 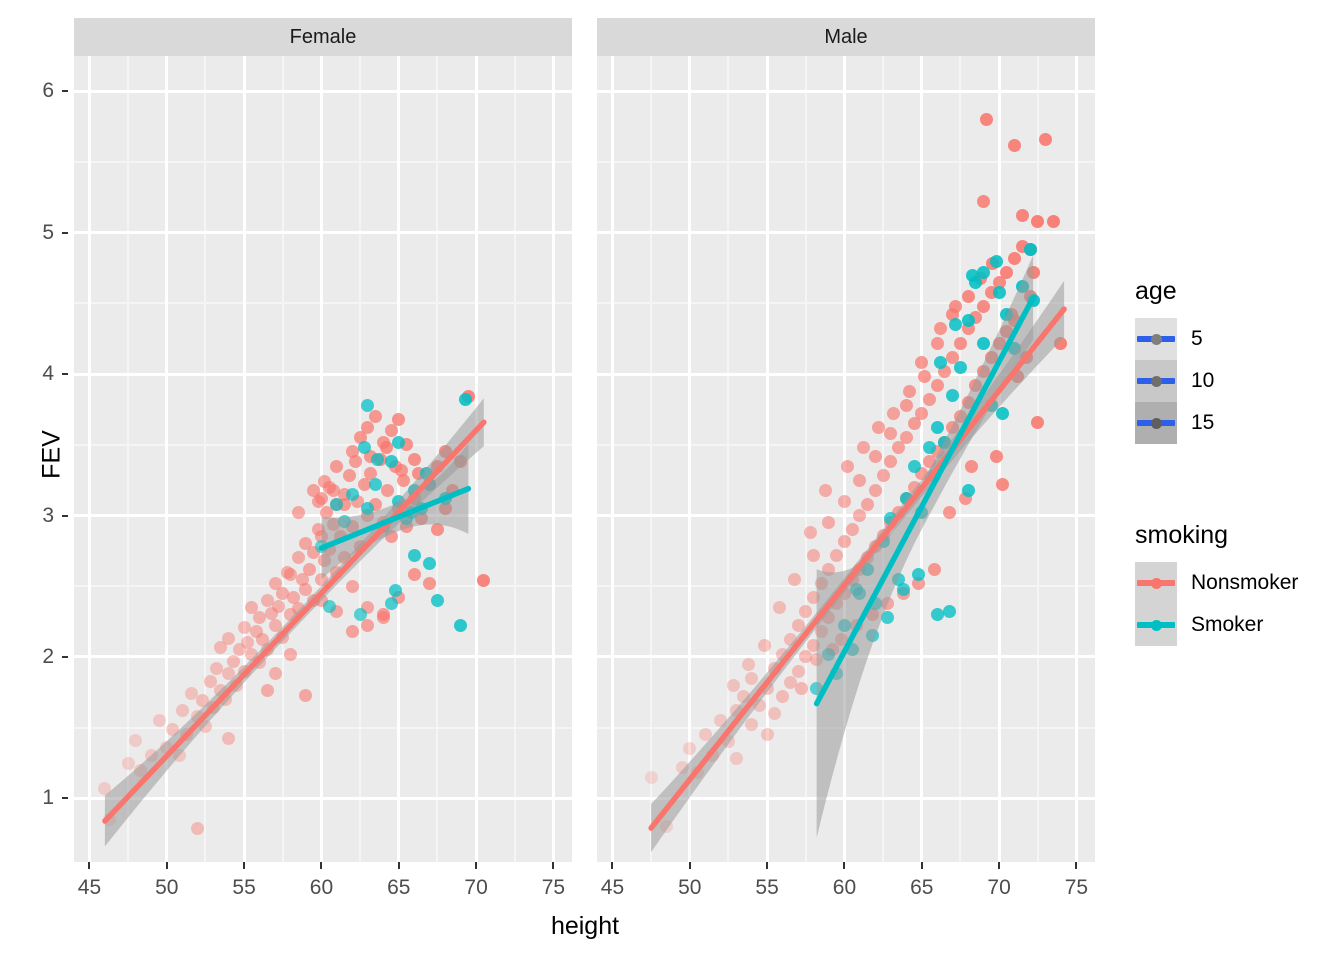 I want to click on legend-age-label: 15, so click(x=1203, y=422).